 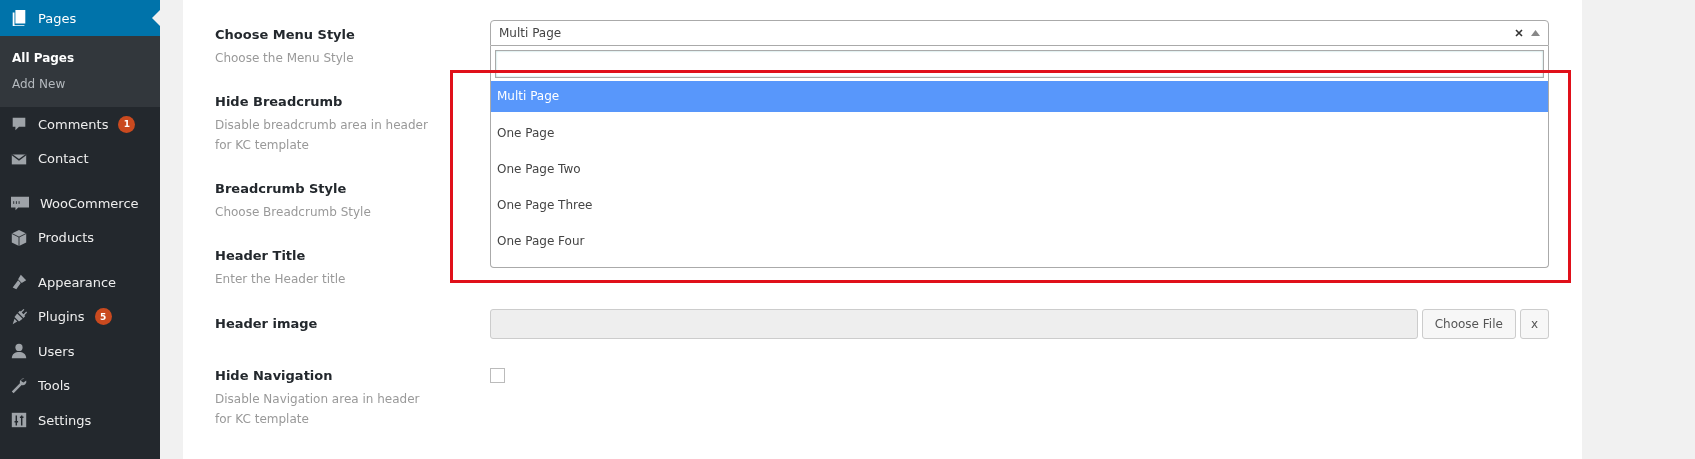 I want to click on caret-icon, so click(x=1535, y=33).